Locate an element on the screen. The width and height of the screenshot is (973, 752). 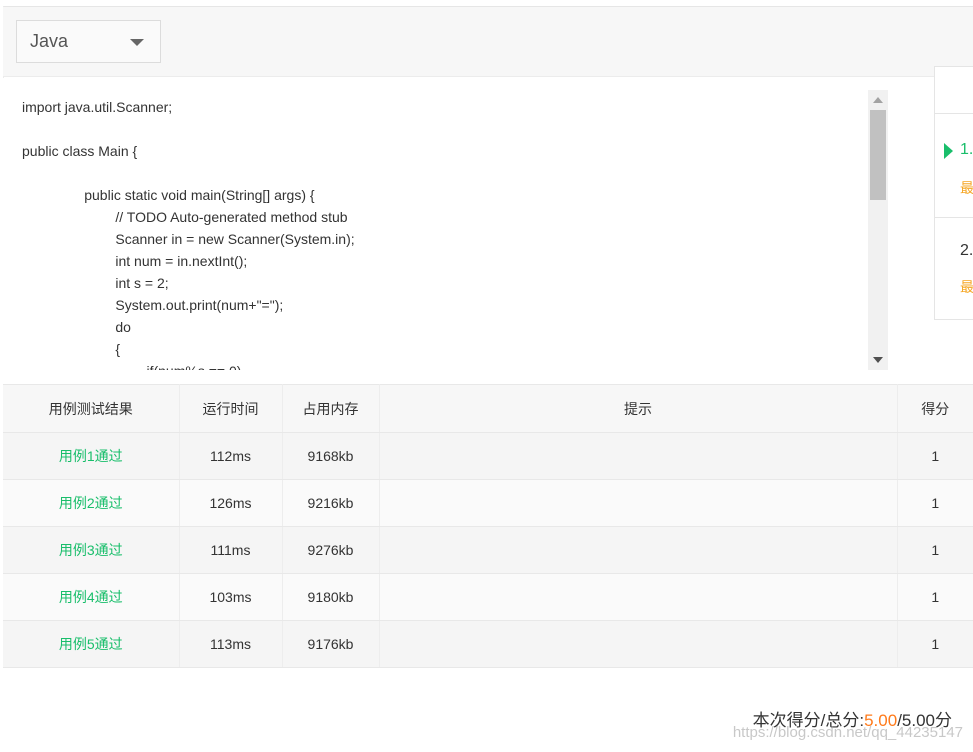
code-line: public static void main(String[] args) { is located at coordinates (168, 195).